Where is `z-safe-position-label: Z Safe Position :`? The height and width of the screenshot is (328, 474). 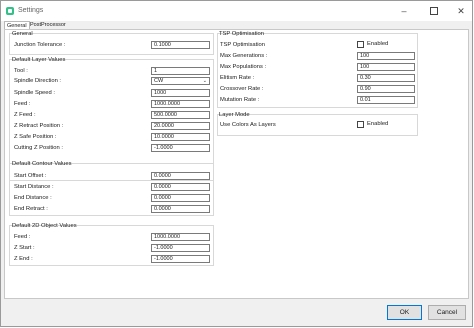
z-safe-position-label: Z Safe Position : is located at coordinates (35, 137).